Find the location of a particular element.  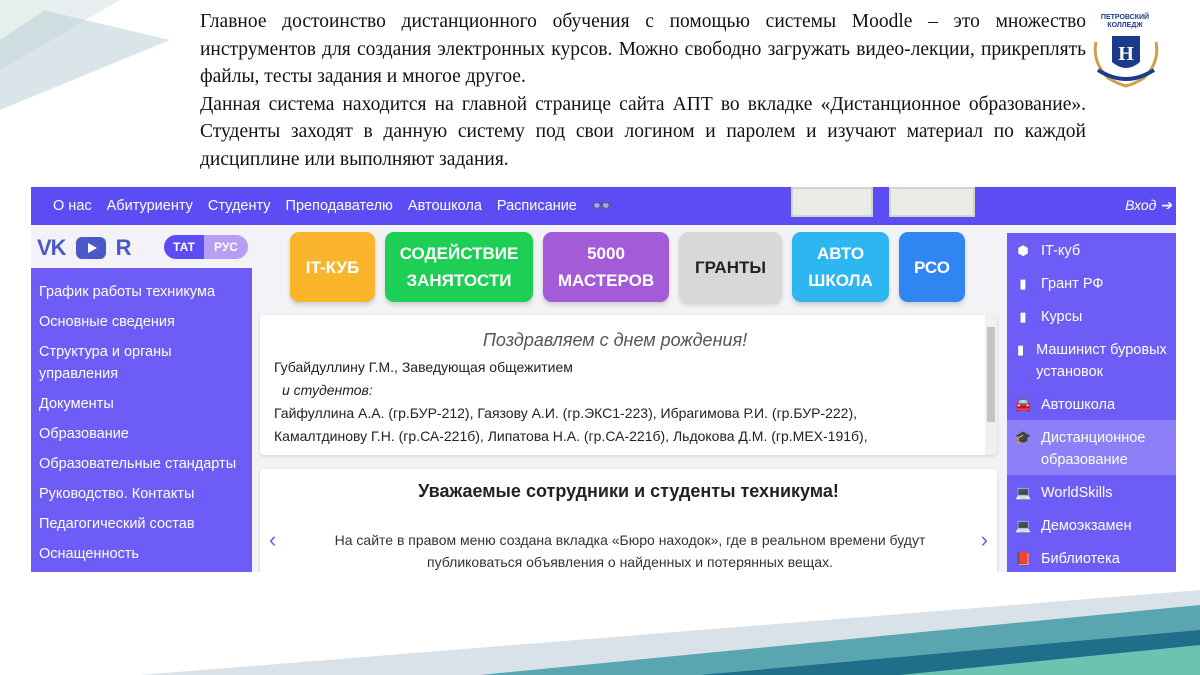

tile-button: ГРАНТЫ is located at coordinates (730, 267).